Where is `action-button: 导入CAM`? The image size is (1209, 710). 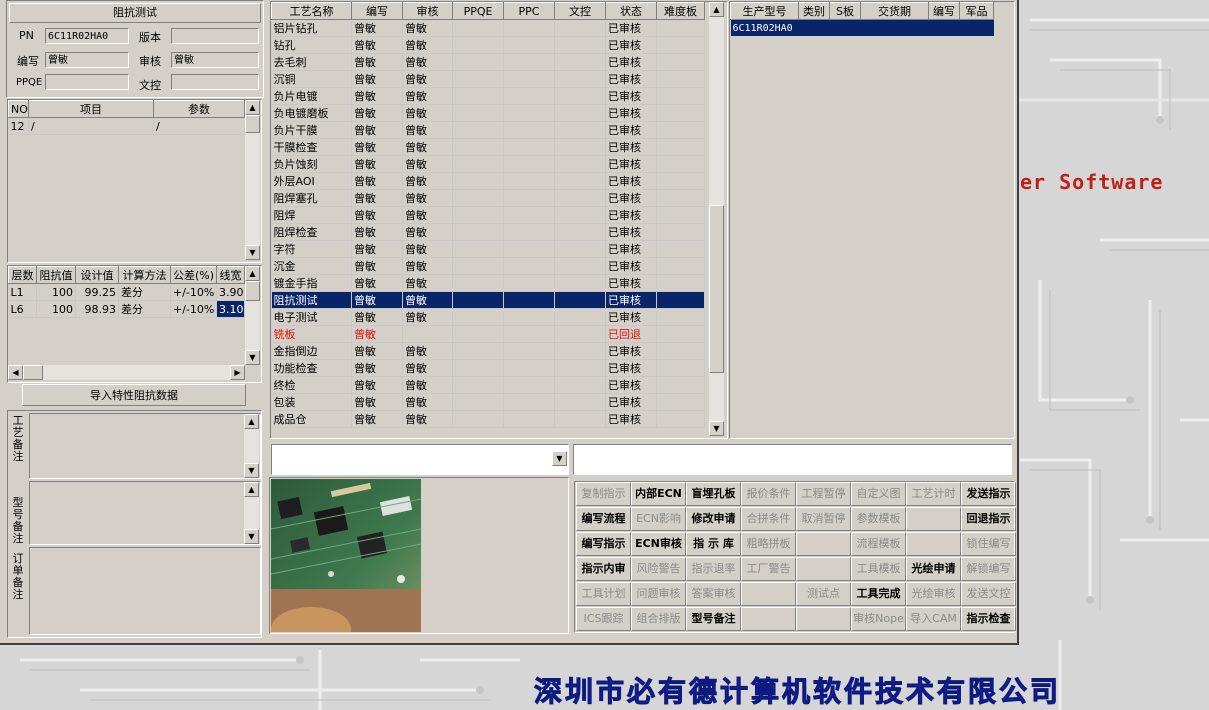 action-button: 导入CAM is located at coordinates (933, 619).